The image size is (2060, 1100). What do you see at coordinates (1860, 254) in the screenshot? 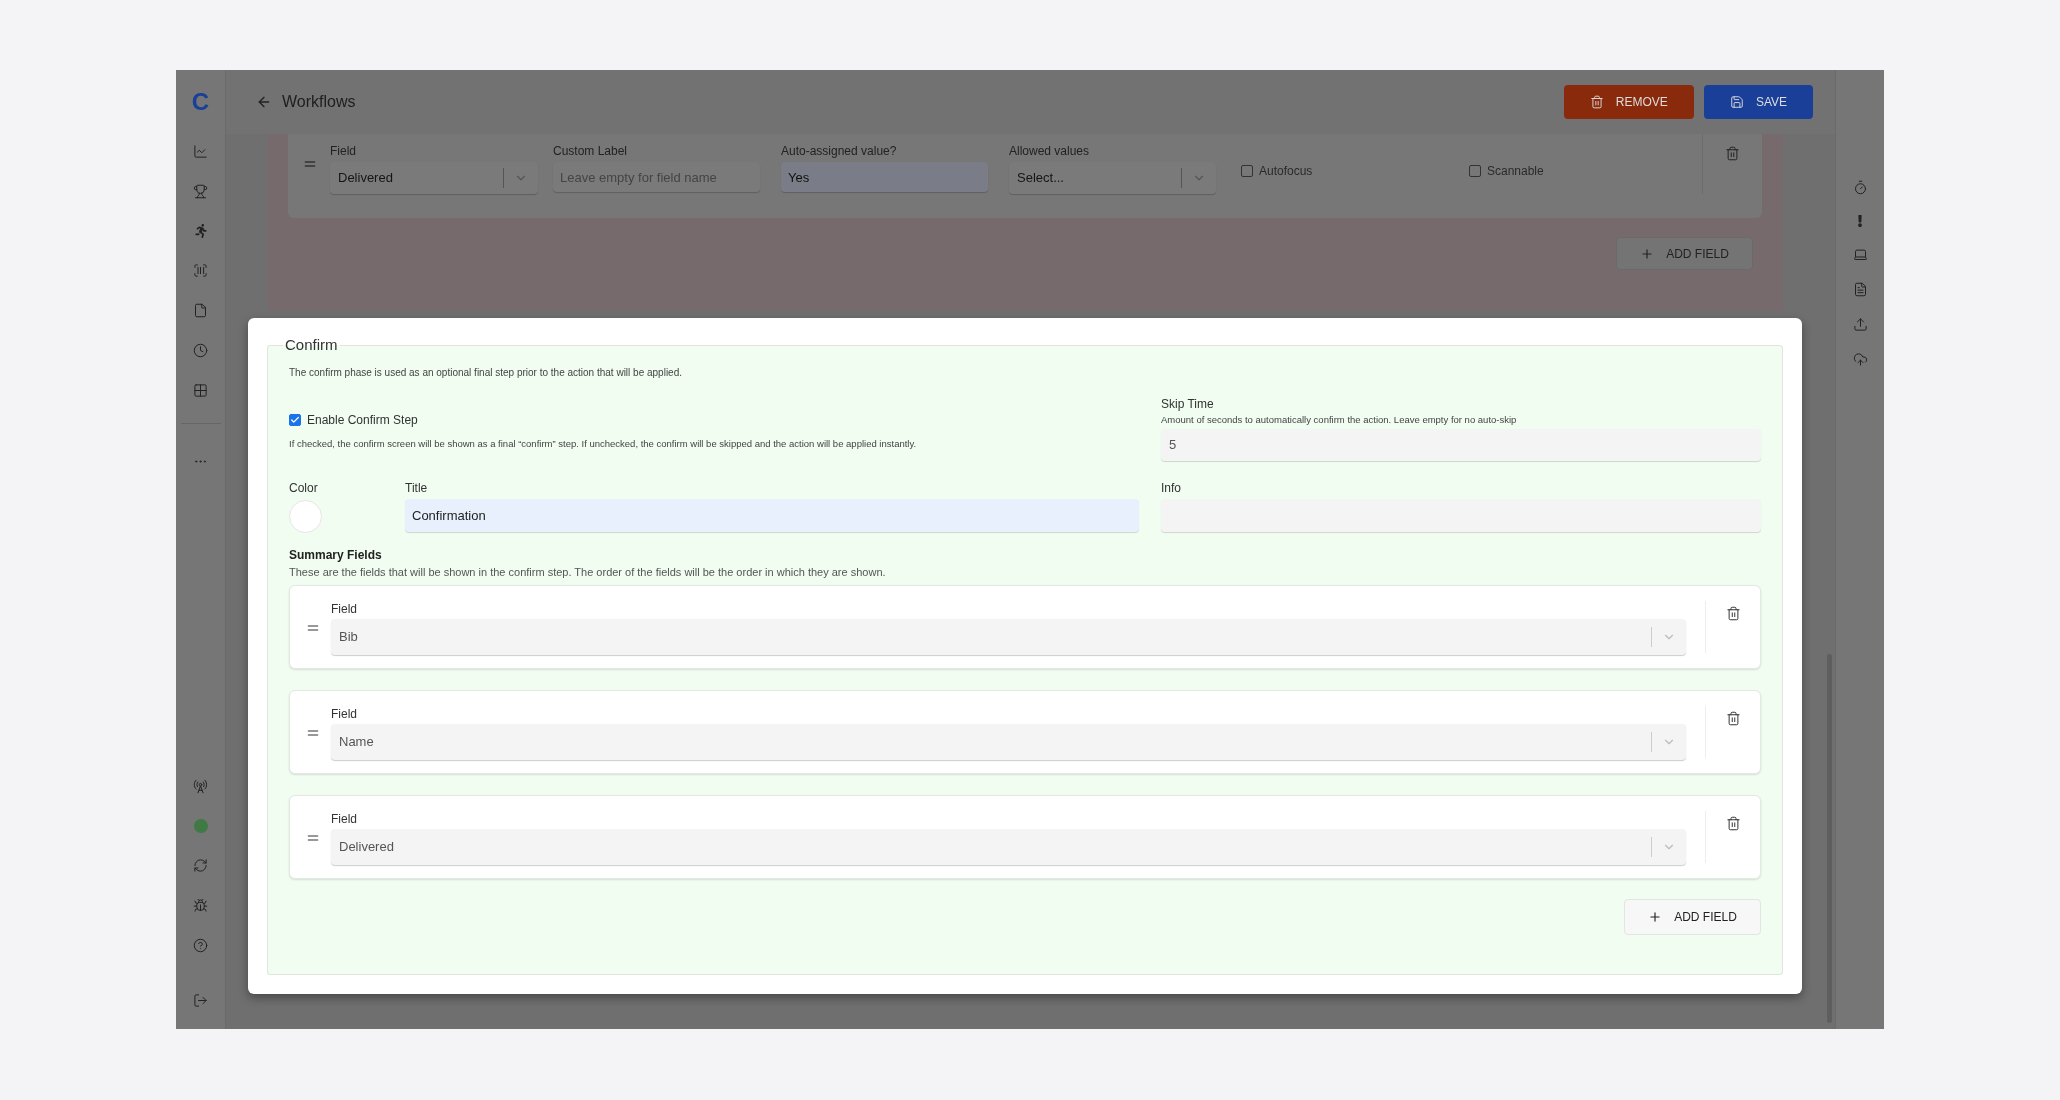
I see `laptop-icon` at bounding box center [1860, 254].